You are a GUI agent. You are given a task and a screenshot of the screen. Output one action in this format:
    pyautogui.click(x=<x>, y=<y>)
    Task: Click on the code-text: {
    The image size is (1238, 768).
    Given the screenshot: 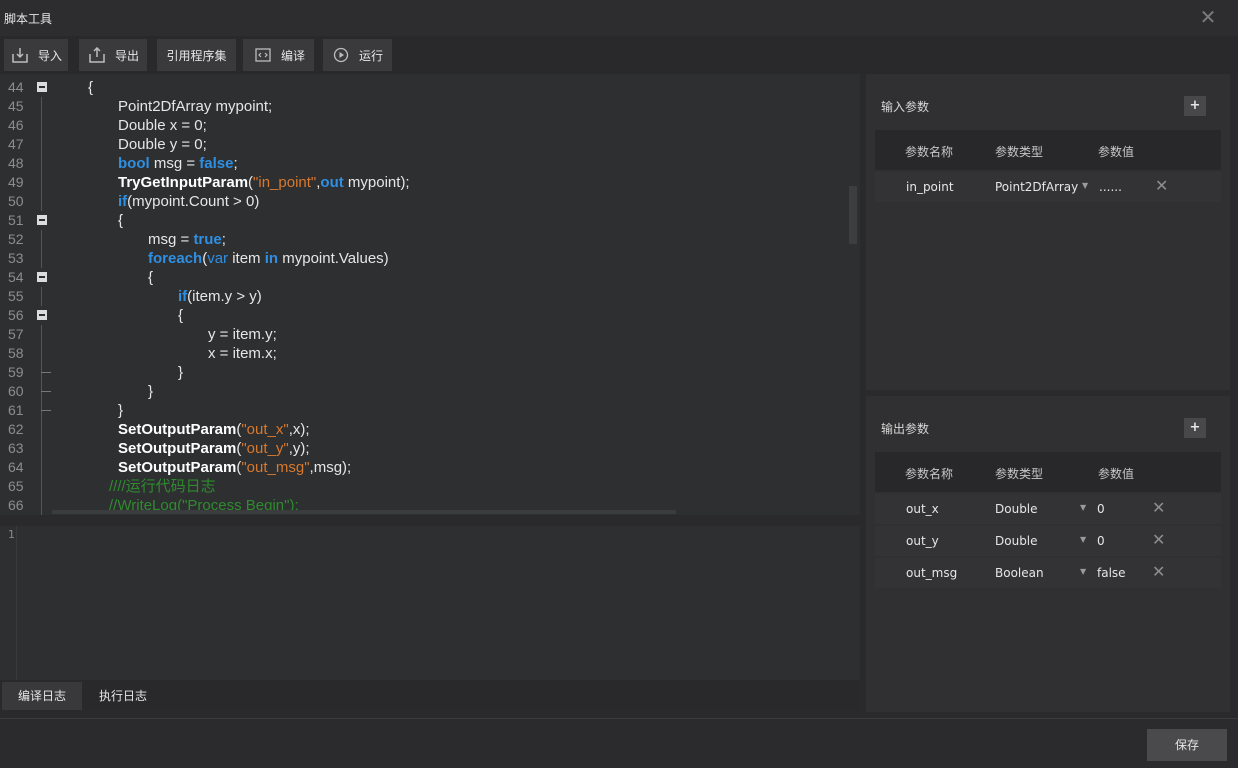 What is the action you would take?
    pyautogui.click(x=120, y=220)
    